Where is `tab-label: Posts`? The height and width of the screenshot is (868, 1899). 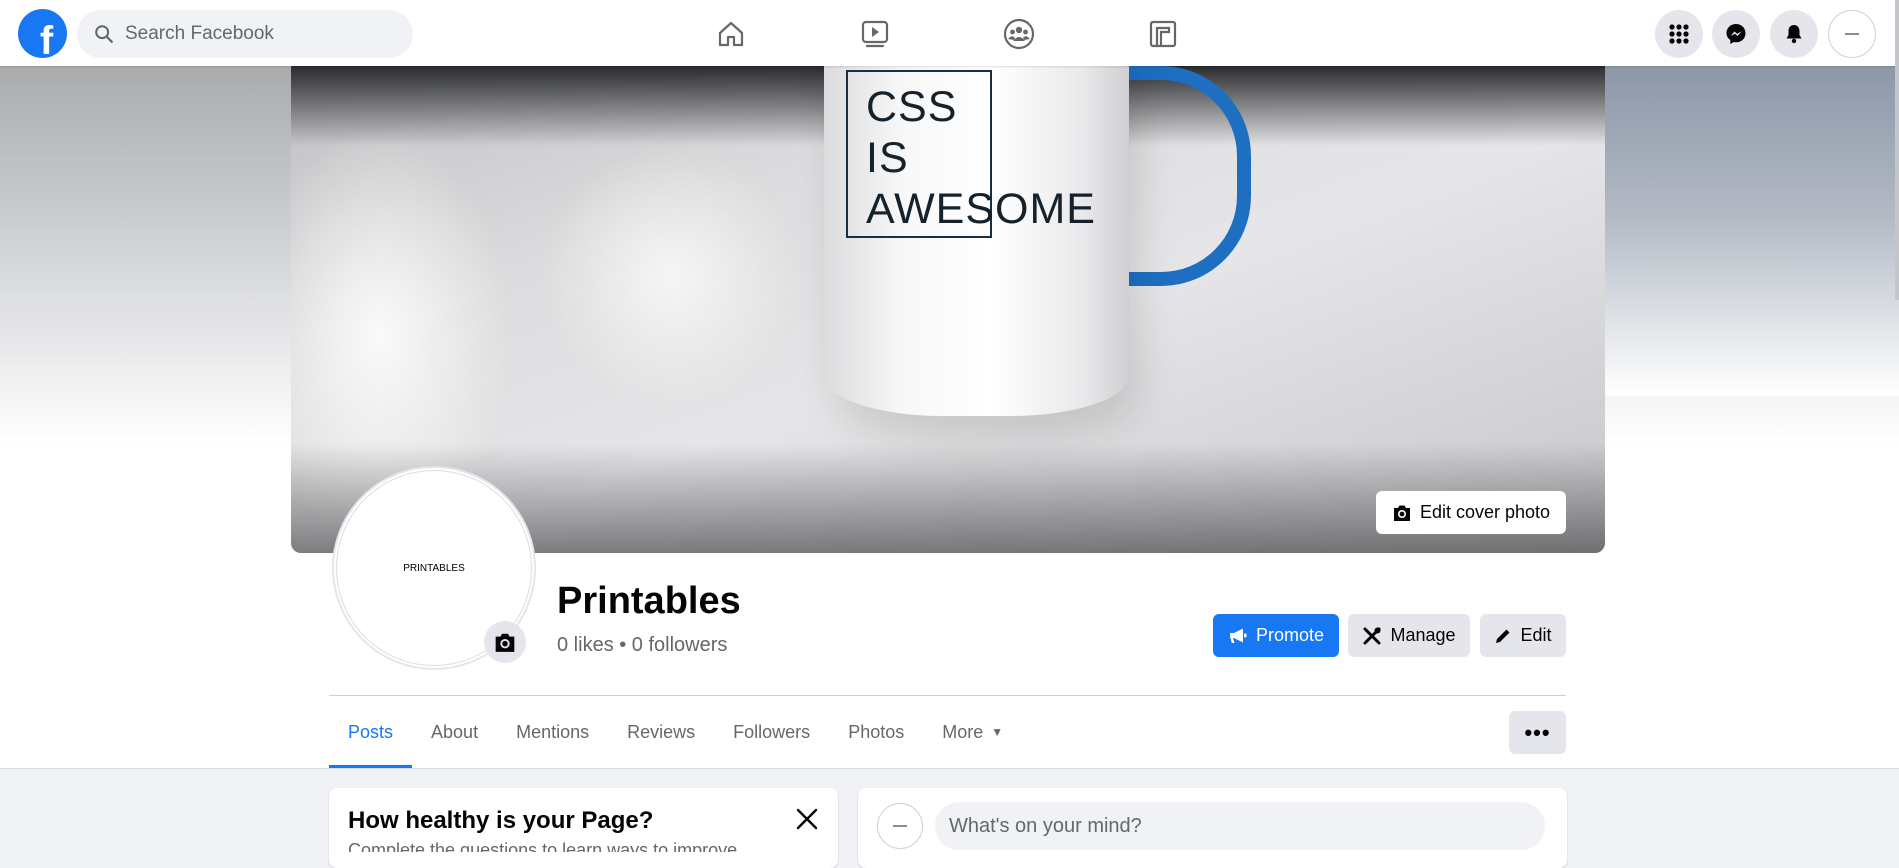
tab-label: Posts is located at coordinates (371, 731).